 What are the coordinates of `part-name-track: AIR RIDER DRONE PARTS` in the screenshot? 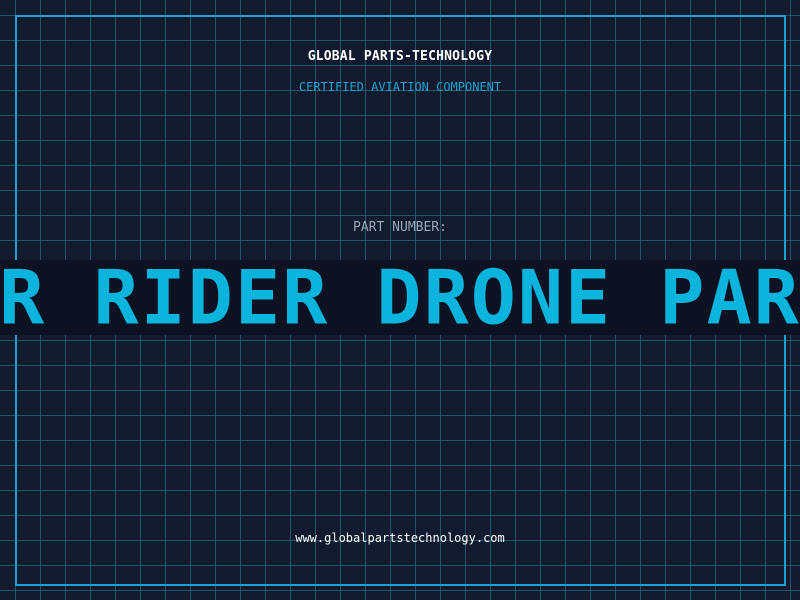 It's located at (400, 297).